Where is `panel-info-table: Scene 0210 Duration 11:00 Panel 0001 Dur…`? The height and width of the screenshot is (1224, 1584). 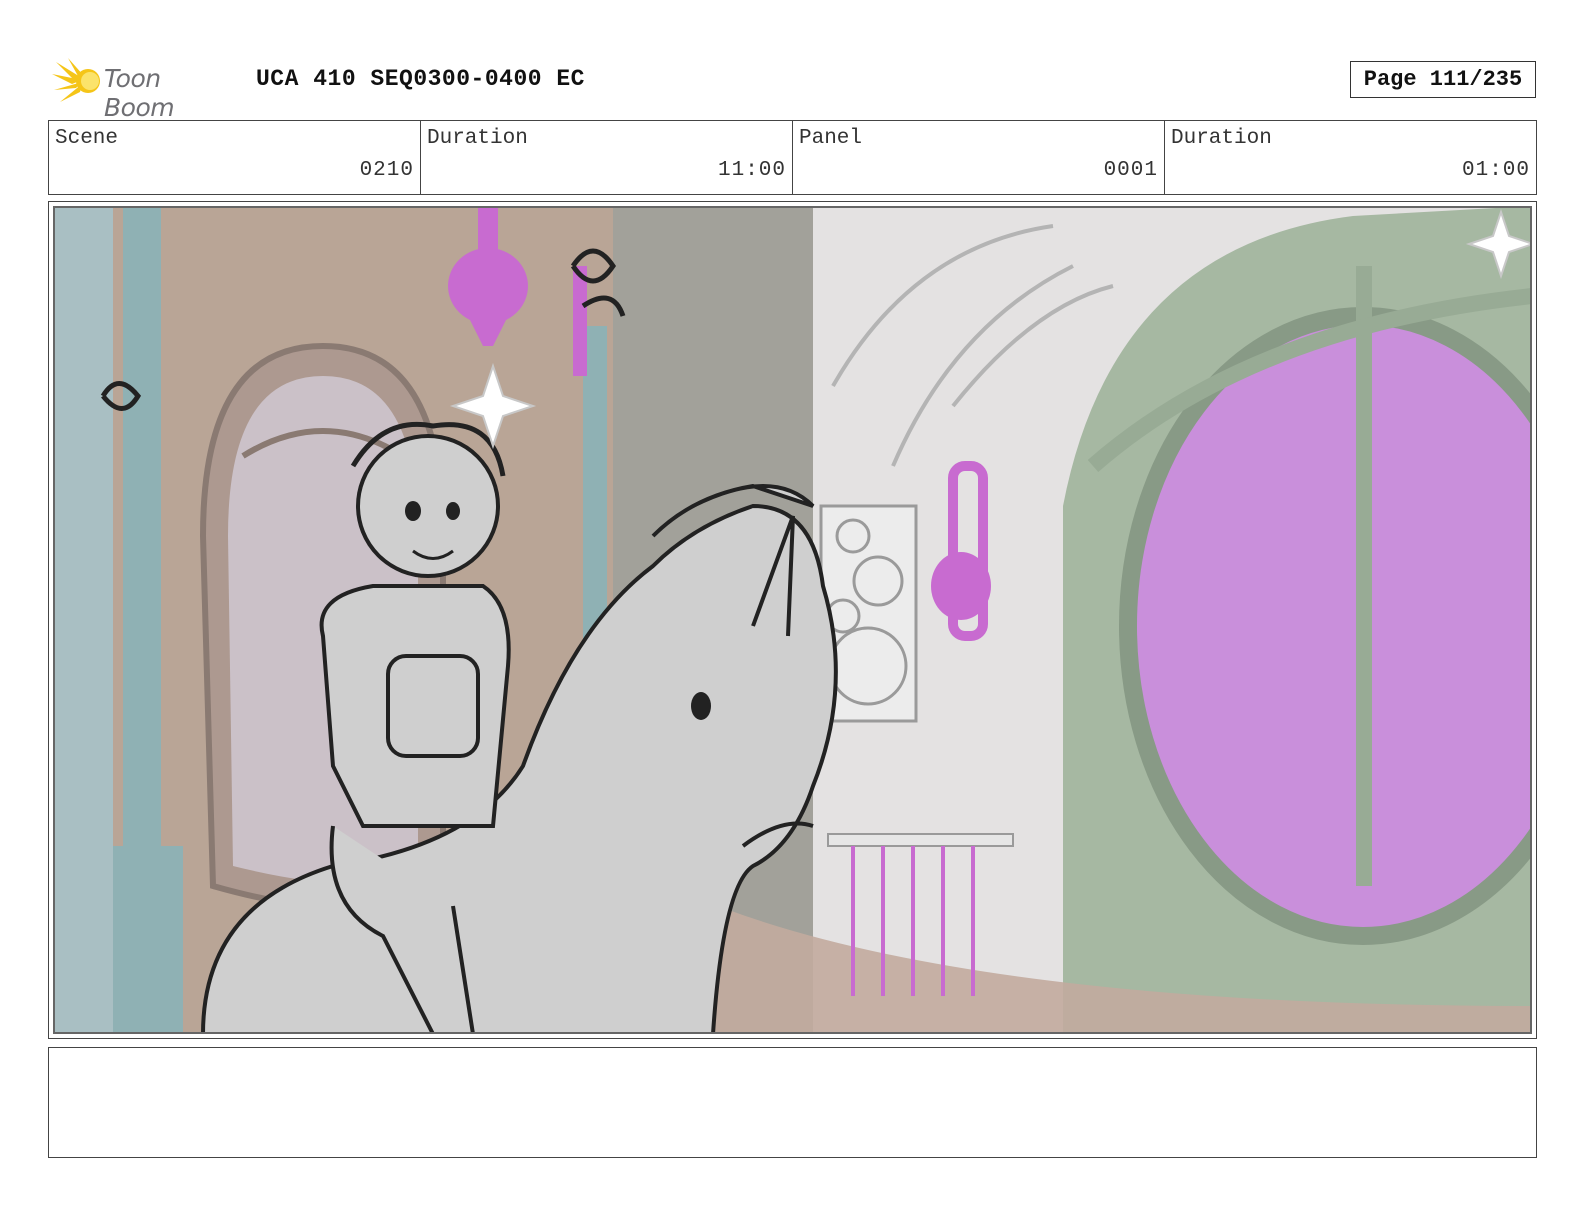 panel-info-table: Scene 0210 Duration 11:00 Panel 0001 Dur… is located at coordinates (792, 157).